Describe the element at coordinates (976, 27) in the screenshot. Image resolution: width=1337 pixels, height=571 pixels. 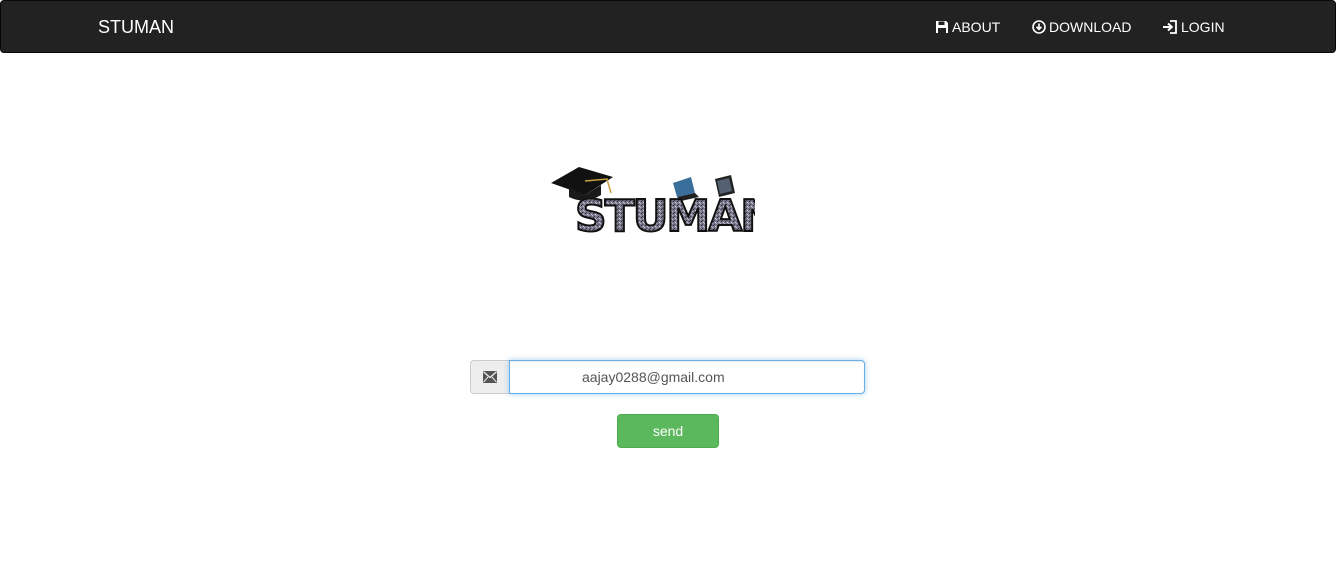
I see `nav-item-about-label: ABOUT` at that location.